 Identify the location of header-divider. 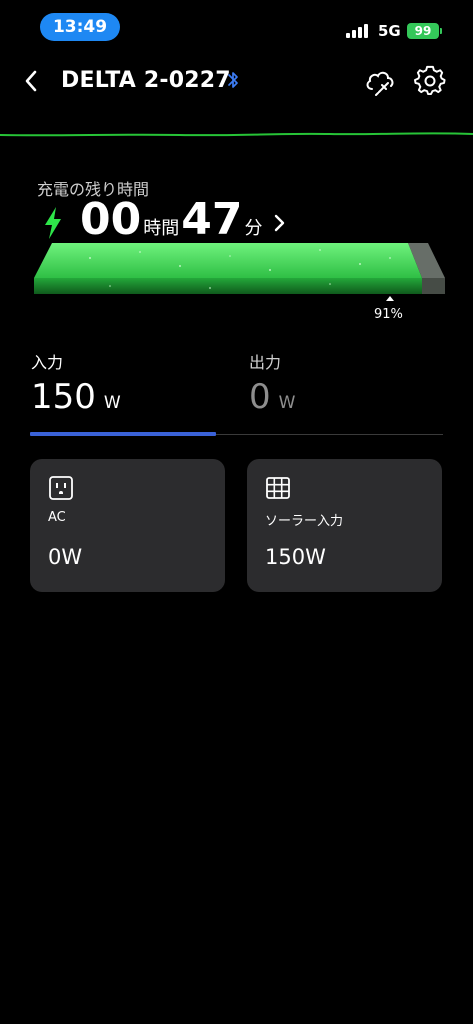
(236, 134).